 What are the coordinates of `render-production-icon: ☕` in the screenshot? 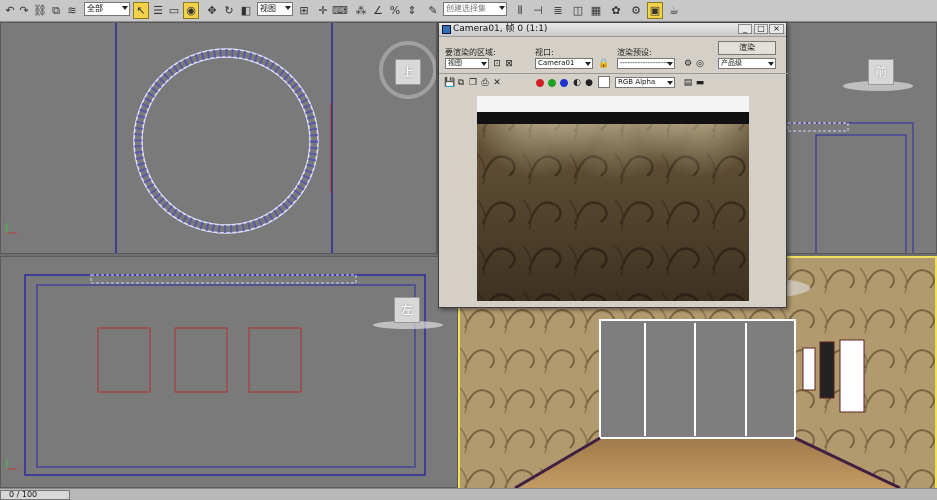 It's located at (674, 10).